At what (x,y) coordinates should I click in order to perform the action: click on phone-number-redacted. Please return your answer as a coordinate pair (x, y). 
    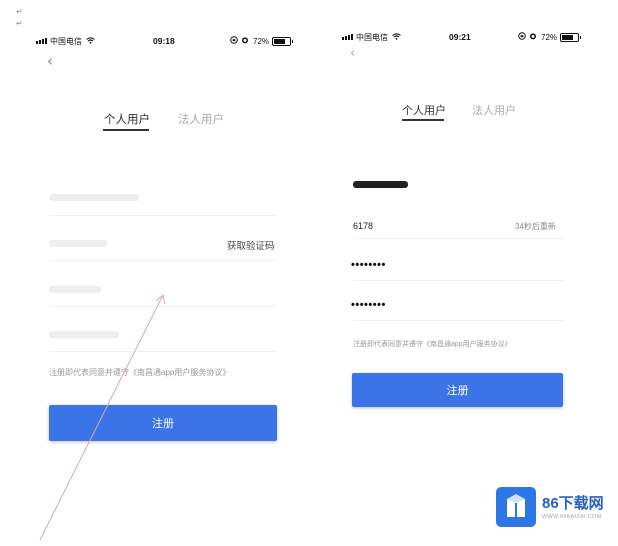
    Looking at the image, I should click on (380, 184).